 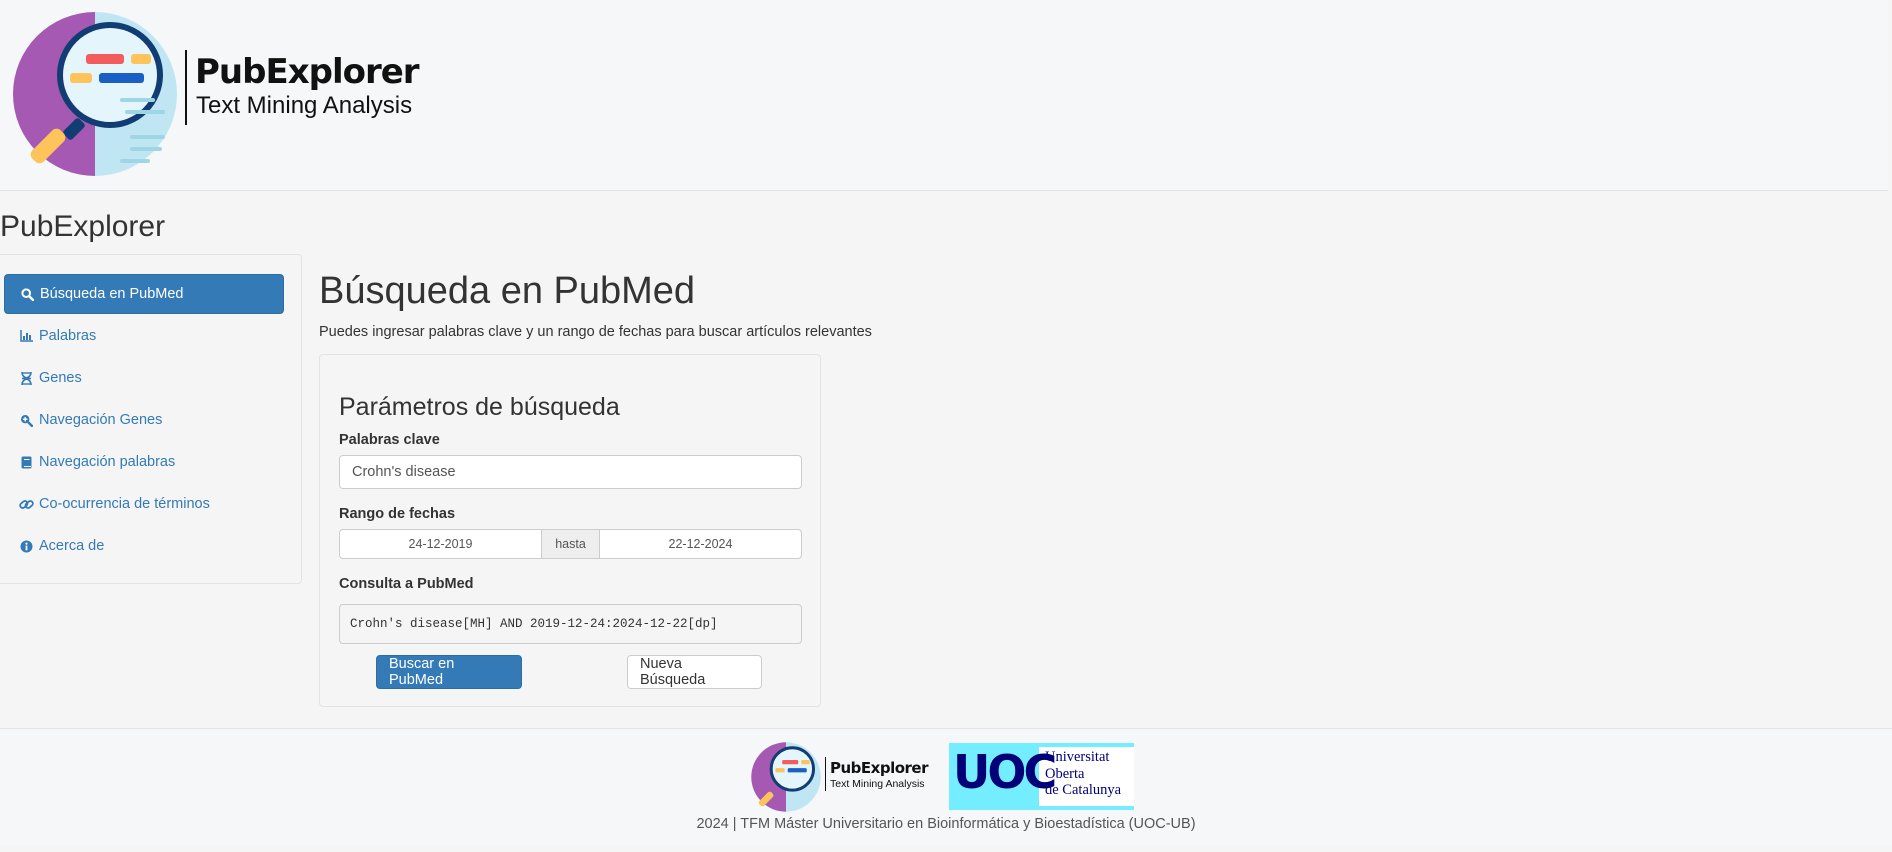 What do you see at coordinates (406, 584) in the screenshot?
I see `query-label: Consulta a PubMed` at bounding box center [406, 584].